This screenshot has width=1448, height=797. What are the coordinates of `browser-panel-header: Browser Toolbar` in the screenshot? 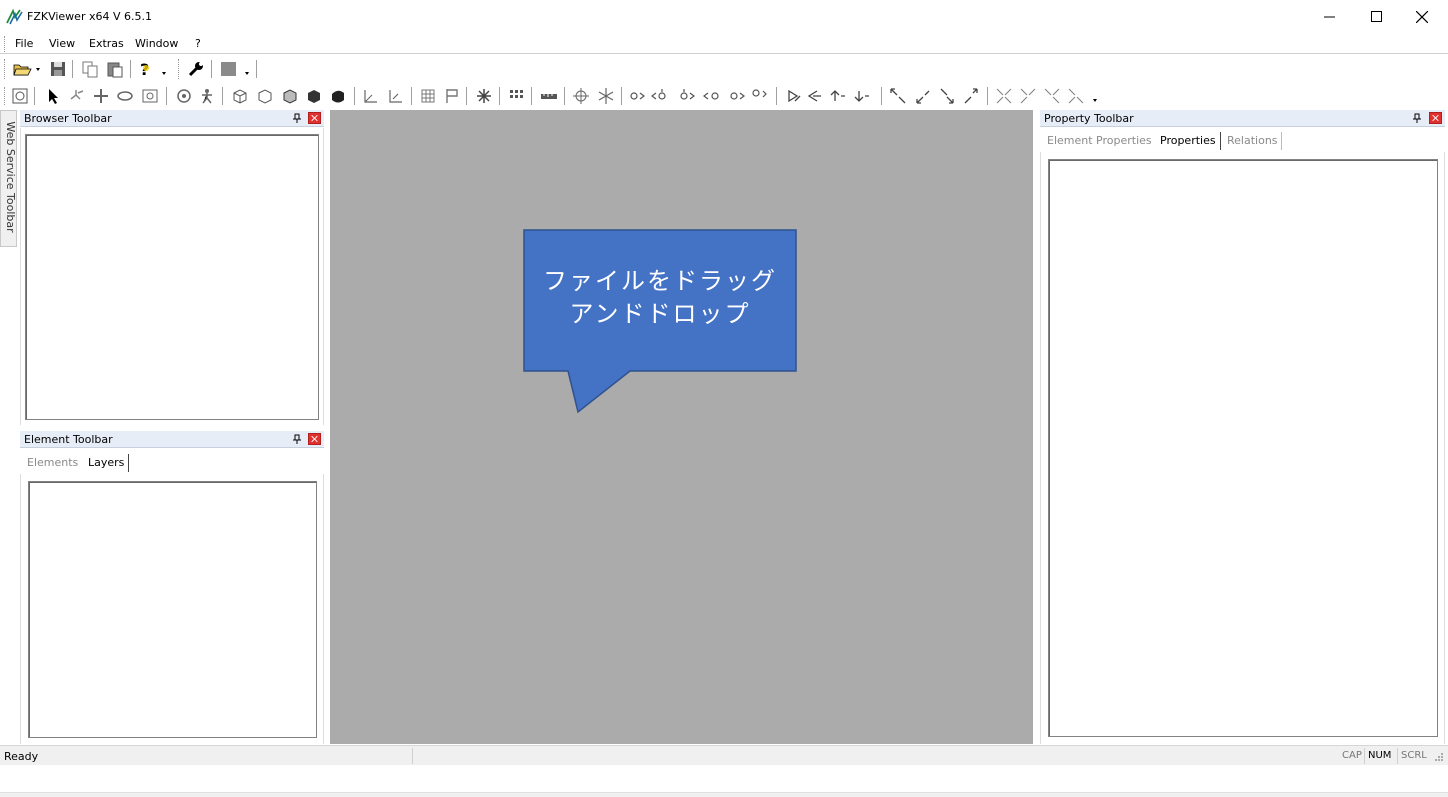 It's located at (172, 118).